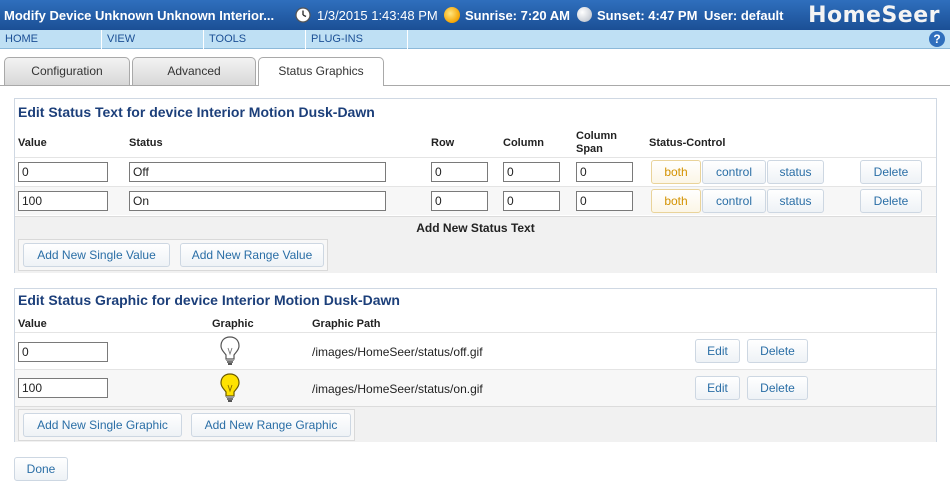  What do you see at coordinates (230, 387) in the screenshot?
I see `bulb-on-icon` at bounding box center [230, 387].